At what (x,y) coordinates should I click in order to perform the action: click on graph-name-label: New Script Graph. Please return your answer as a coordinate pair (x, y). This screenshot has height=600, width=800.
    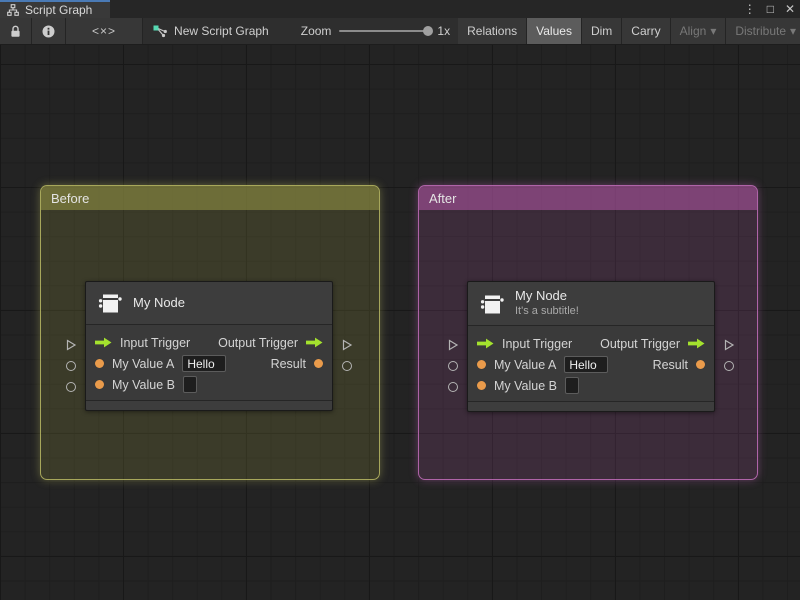
    Looking at the image, I should click on (221, 31).